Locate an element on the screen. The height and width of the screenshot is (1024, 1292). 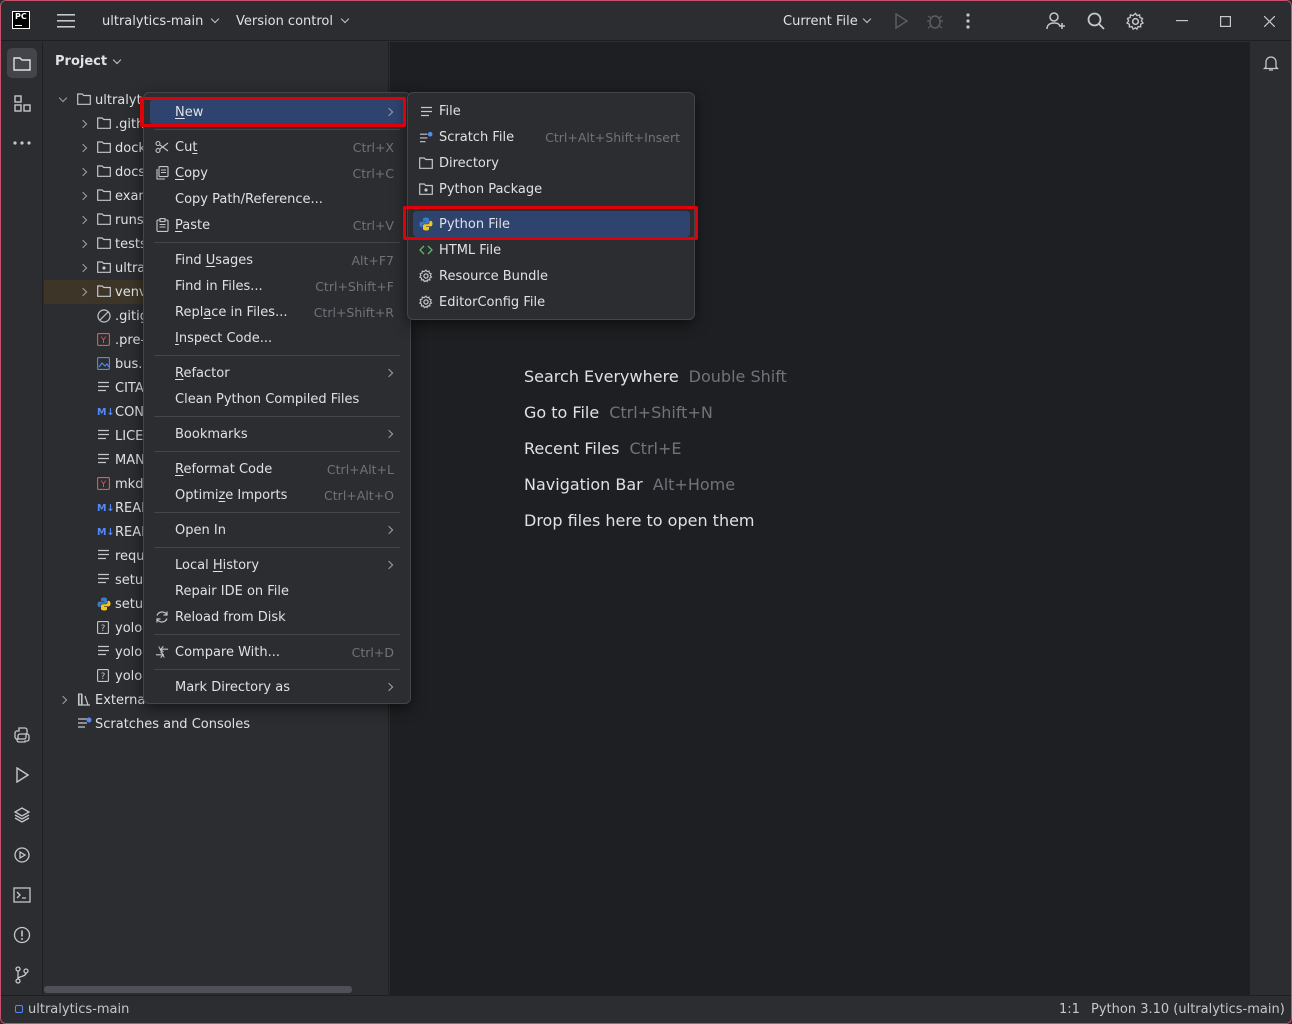
tree-item-label: setu is located at coordinates (129, 580).